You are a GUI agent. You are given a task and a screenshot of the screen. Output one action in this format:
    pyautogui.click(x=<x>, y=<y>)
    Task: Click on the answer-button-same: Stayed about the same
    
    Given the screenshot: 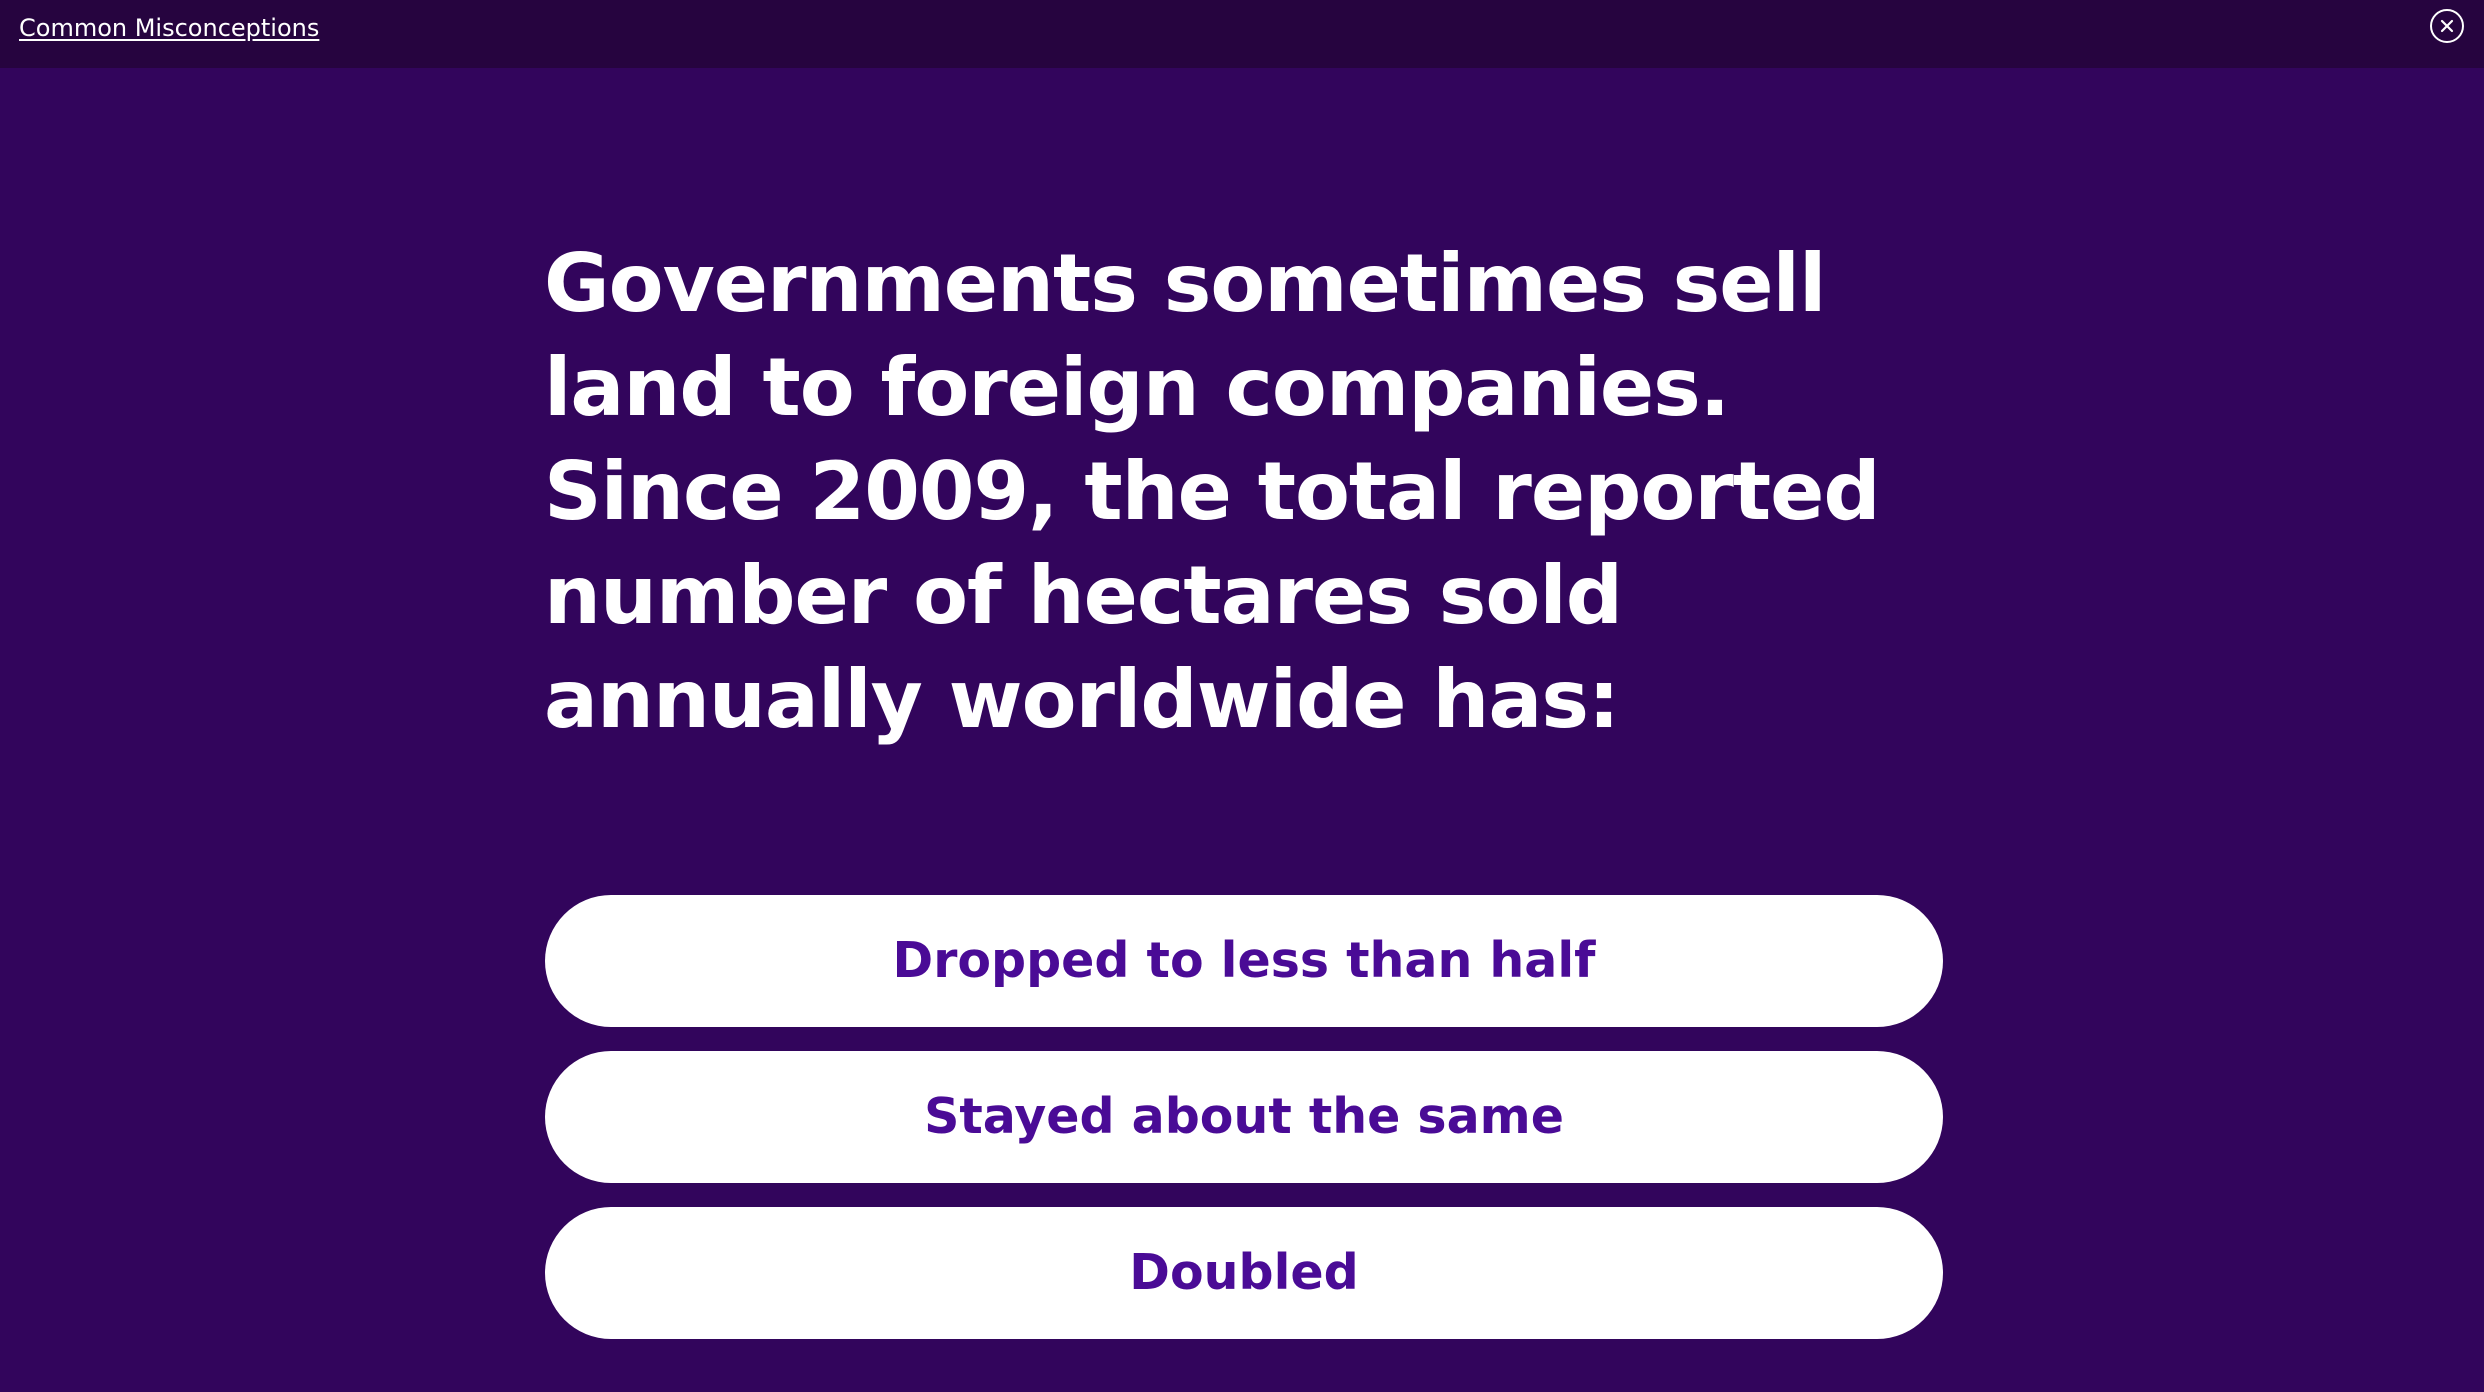 What is the action you would take?
    pyautogui.click(x=1244, y=1117)
    